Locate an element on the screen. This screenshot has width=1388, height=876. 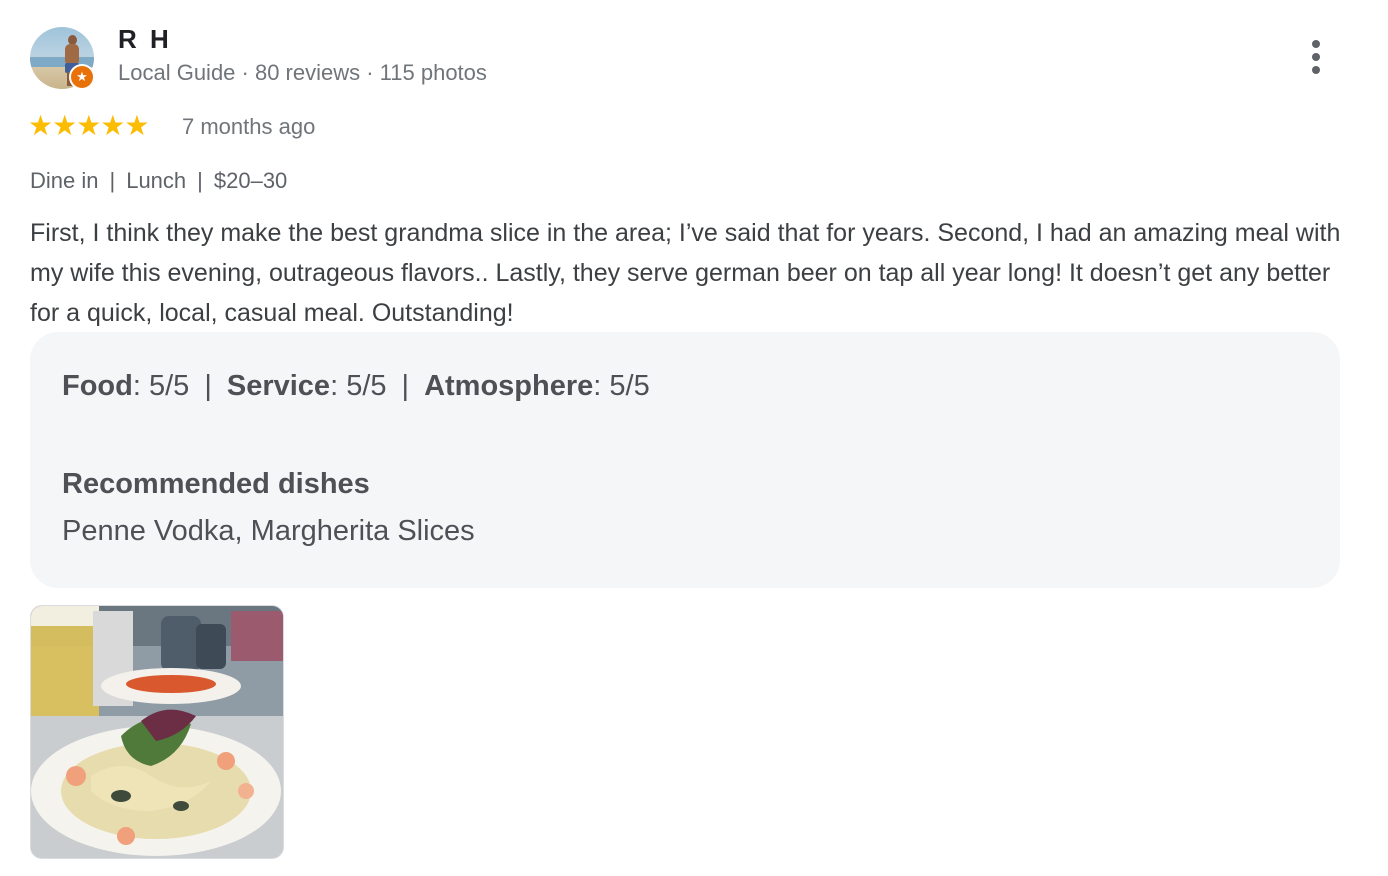
tag-price: $20–30 is located at coordinates (250, 180).